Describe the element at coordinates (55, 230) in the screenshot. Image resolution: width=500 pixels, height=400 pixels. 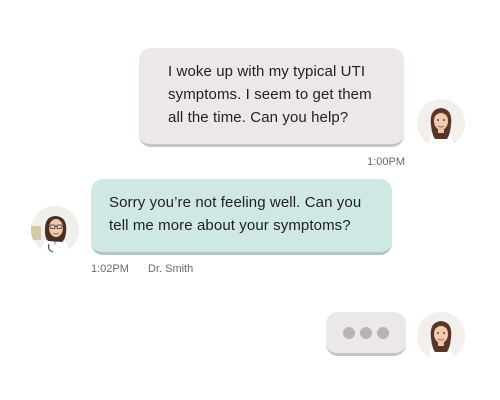
I see `doctor-avatar-icon` at that location.